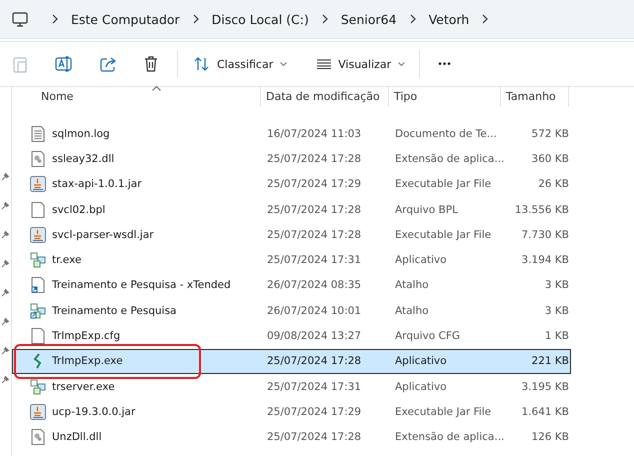 The image size is (634, 456). I want to click on rename-icon, so click(64, 64).